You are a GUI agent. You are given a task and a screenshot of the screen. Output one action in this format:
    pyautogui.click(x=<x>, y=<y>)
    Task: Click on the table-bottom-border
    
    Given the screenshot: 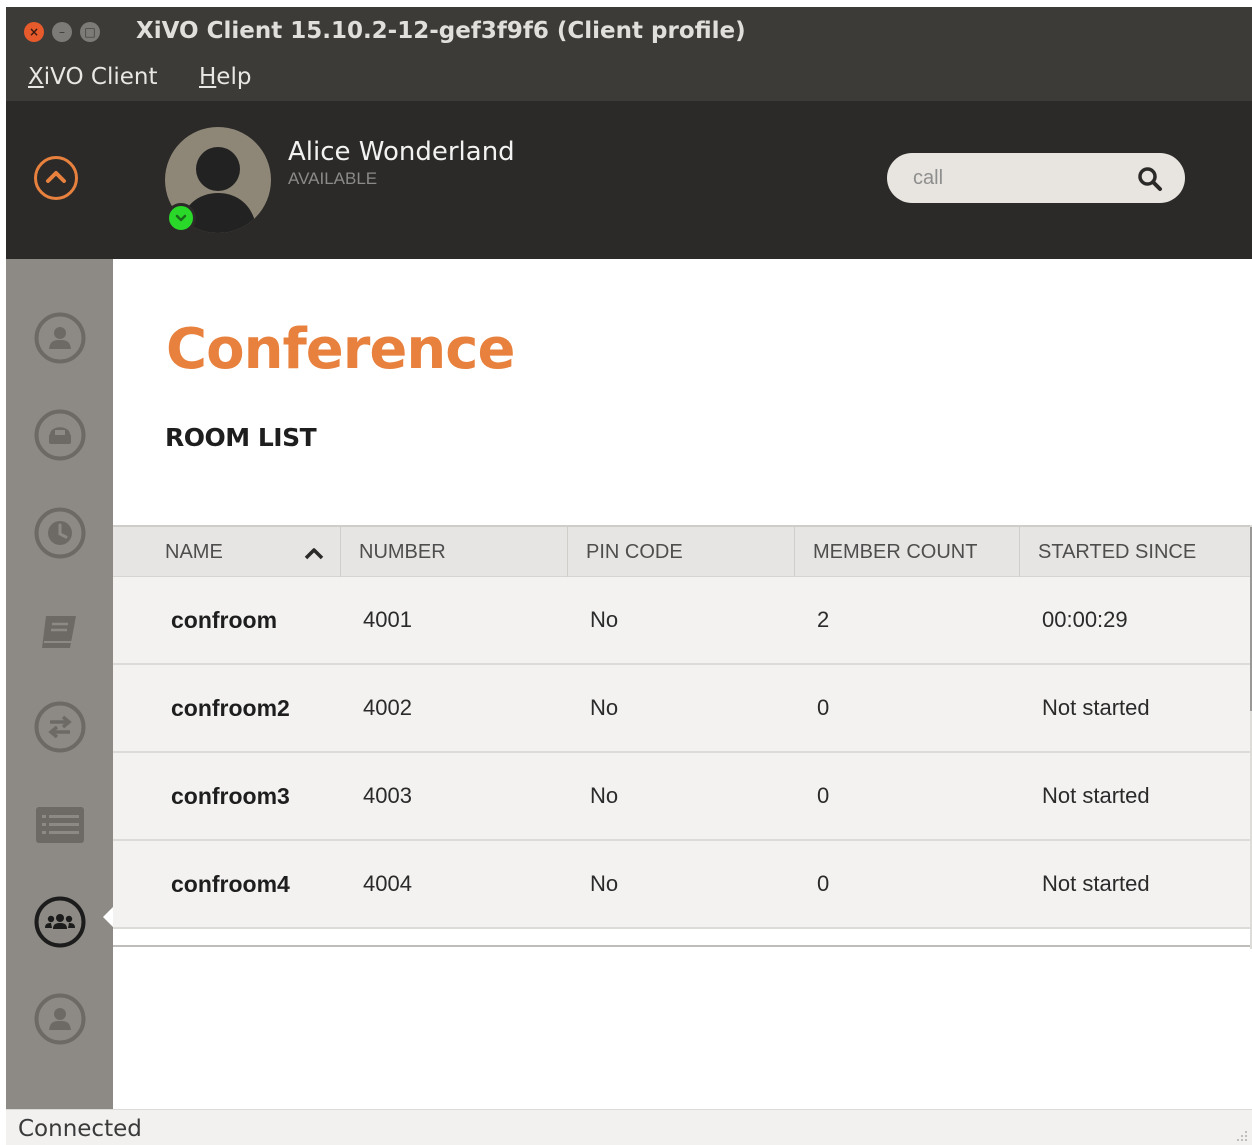 What is the action you would take?
    pyautogui.click(x=681, y=946)
    